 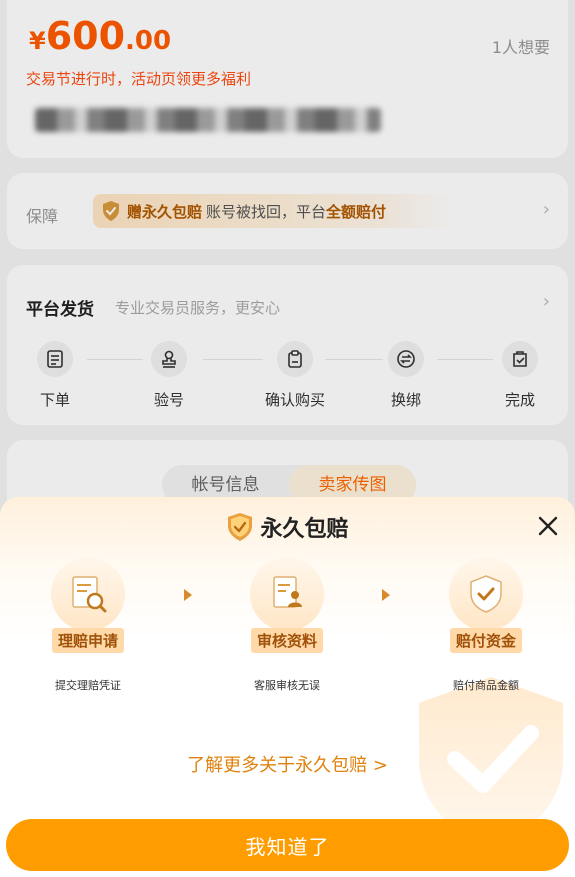 I want to click on document-search-icon, so click(x=88, y=594).